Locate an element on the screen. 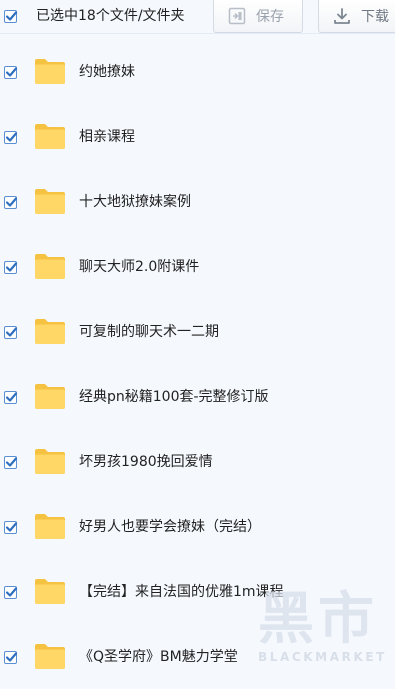  file-row: 好男人也要学会撩妹（完结） is located at coordinates (197, 526).